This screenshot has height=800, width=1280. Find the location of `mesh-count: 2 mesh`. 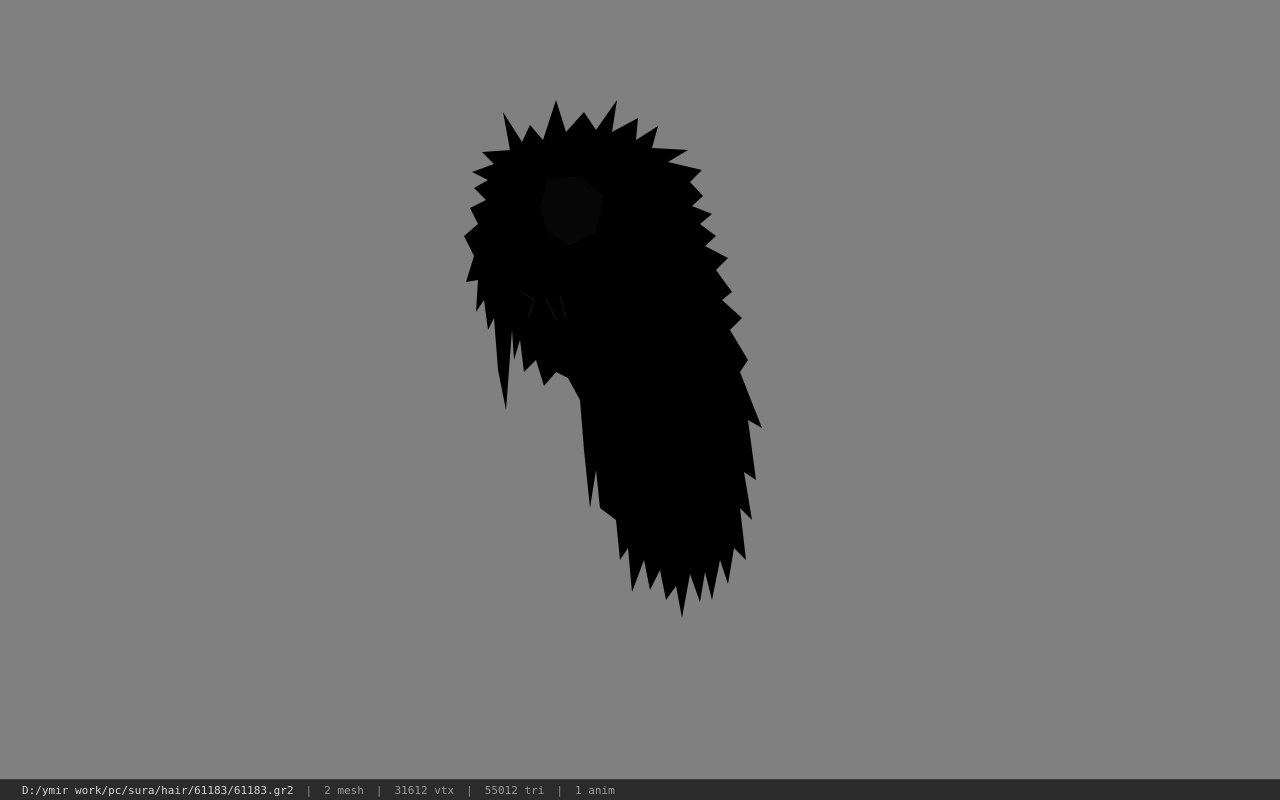

mesh-count: 2 mesh is located at coordinates (344, 790).